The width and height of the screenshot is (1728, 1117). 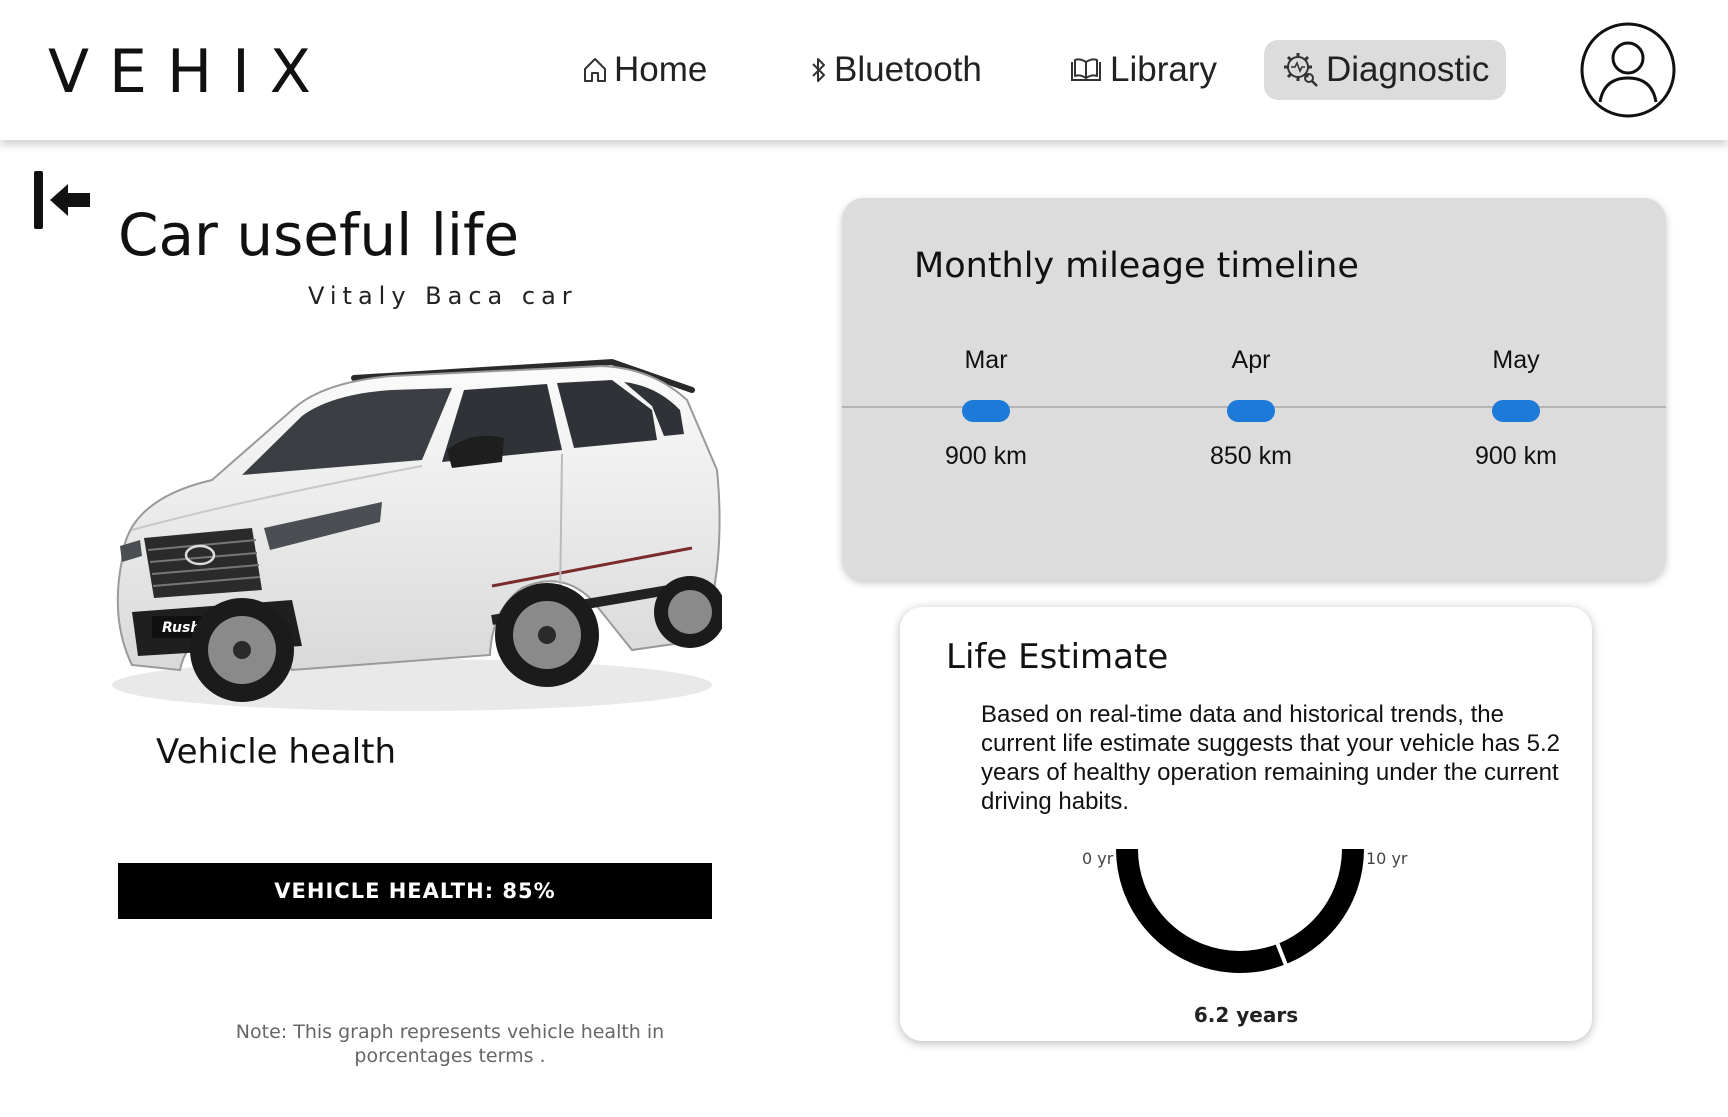 What do you see at coordinates (1098, 858) in the screenshot?
I see `gauge-min-label: 0 yr` at bounding box center [1098, 858].